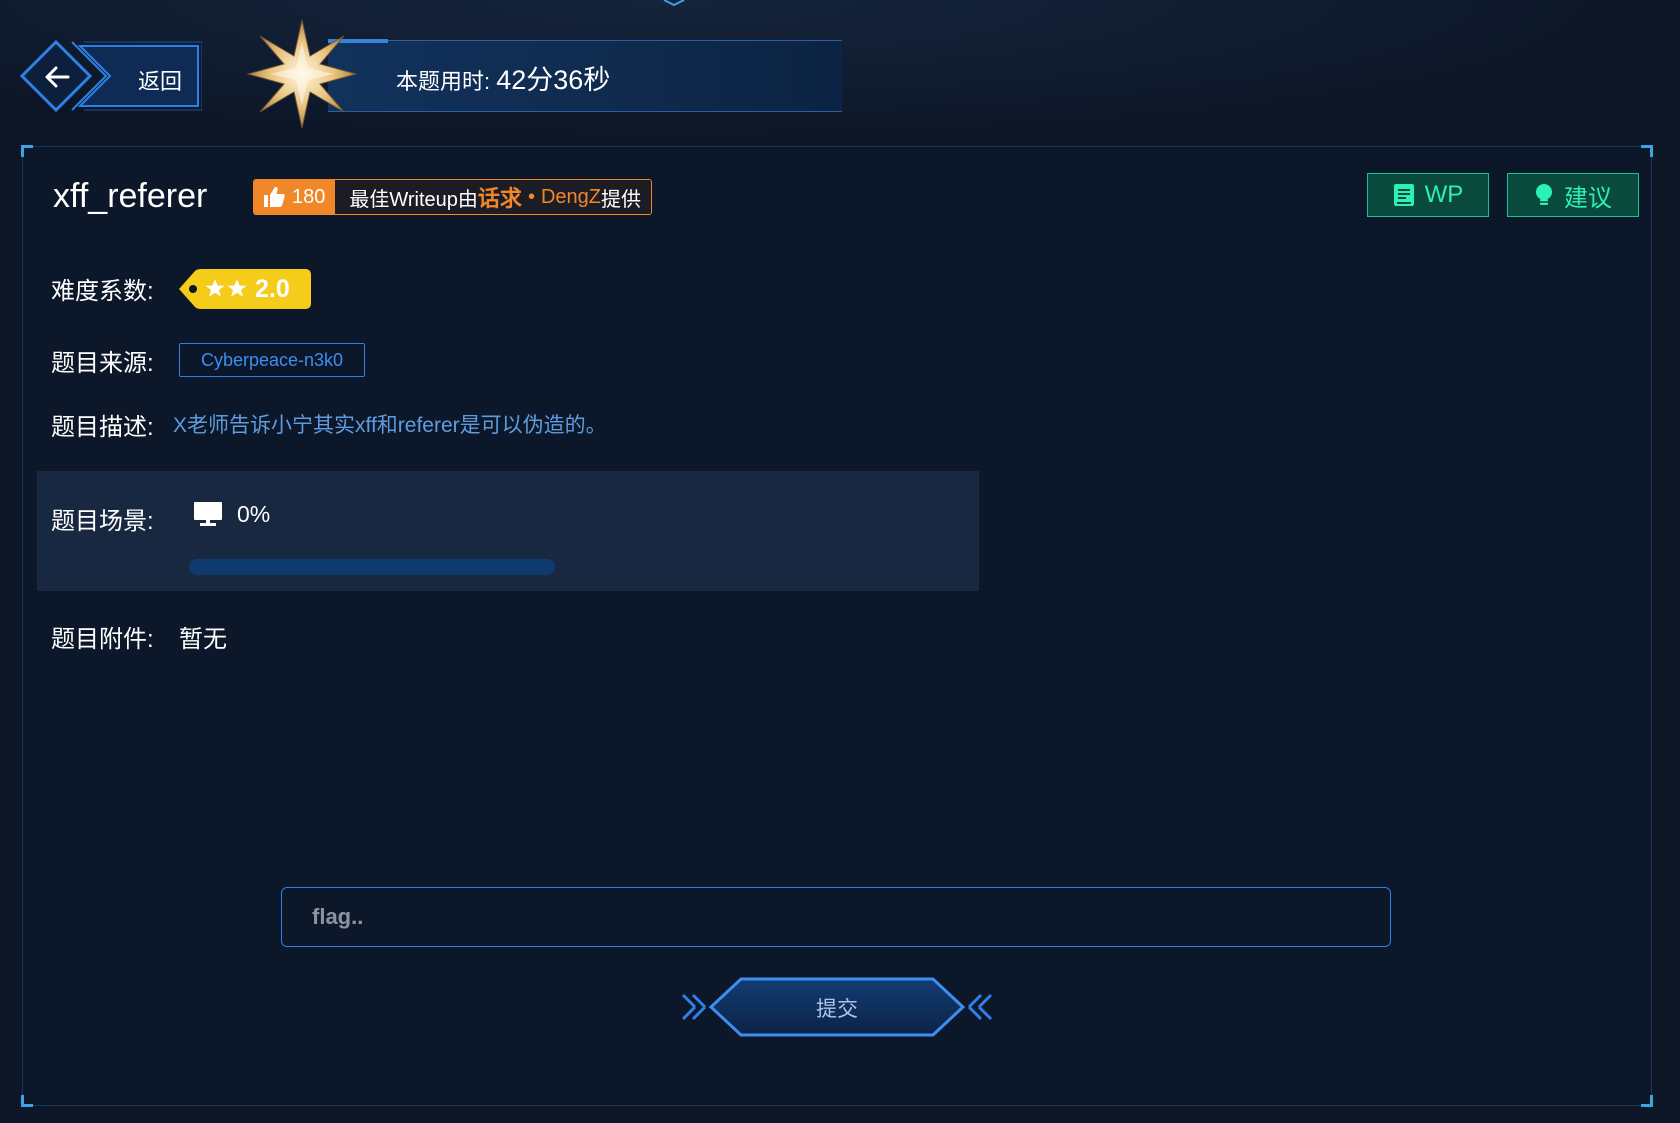 The image size is (1680, 1123). What do you see at coordinates (102, 363) in the screenshot?
I see `source-label: 题目来源:` at bounding box center [102, 363].